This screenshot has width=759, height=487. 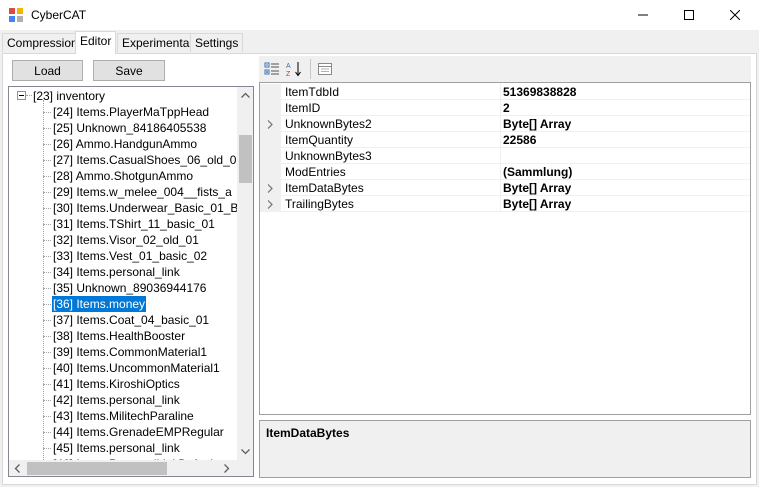 What do you see at coordinates (47, 70) in the screenshot?
I see `load-button: Load` at bounding box center [47, 70].